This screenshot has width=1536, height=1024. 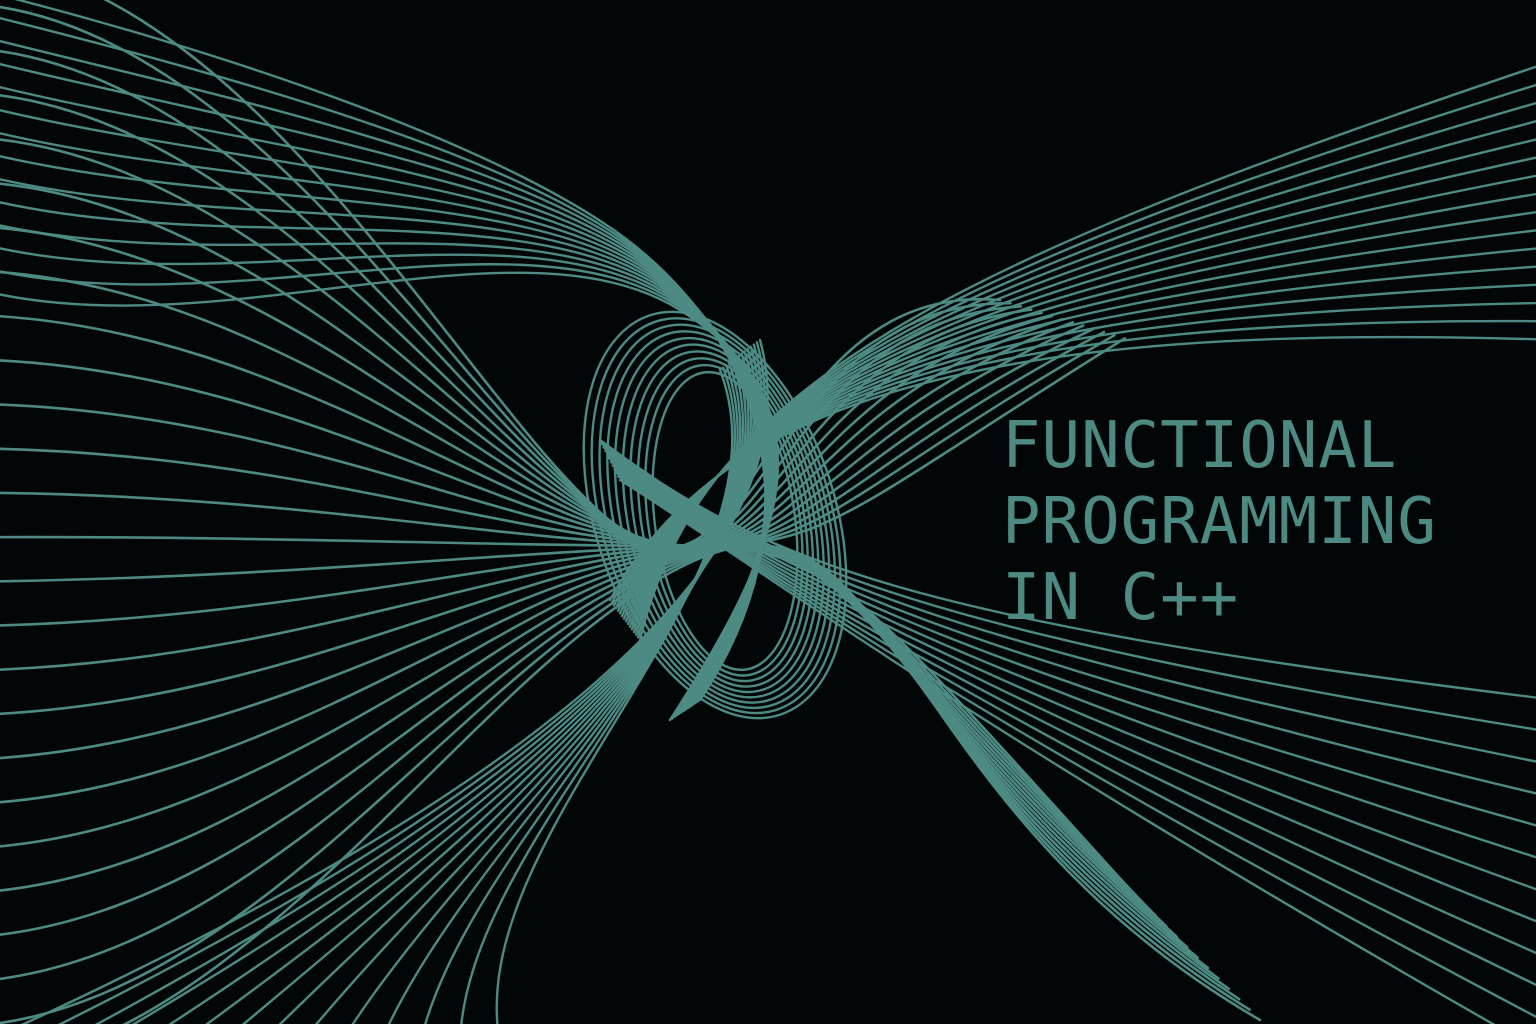 What do you see at coordinates (1219, 522) in the screenshot?
I see `title-line-2: PROGRAMMING` at bounding box center [1219, 522].